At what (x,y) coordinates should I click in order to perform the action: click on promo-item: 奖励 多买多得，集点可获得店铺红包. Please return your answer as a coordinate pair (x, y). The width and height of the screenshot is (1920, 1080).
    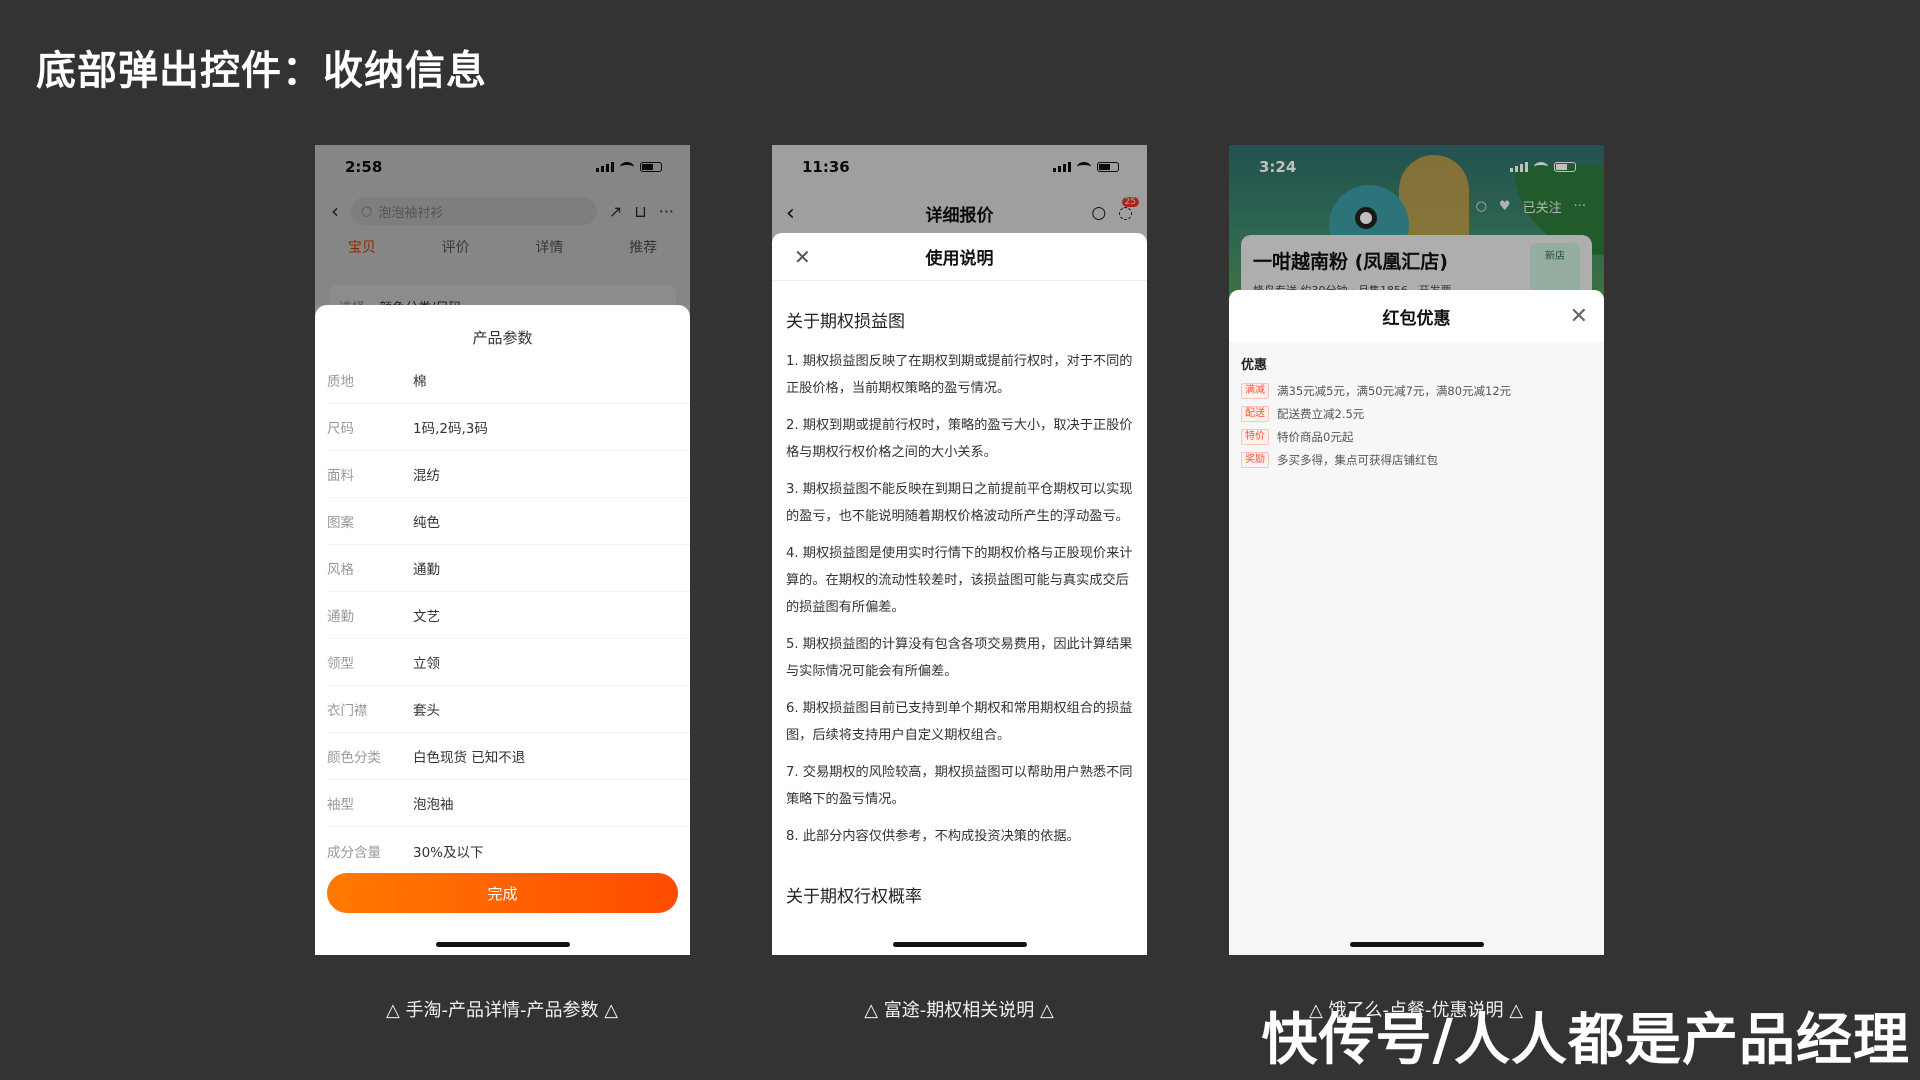
    Looking at the image, I should click on (1416, 459).